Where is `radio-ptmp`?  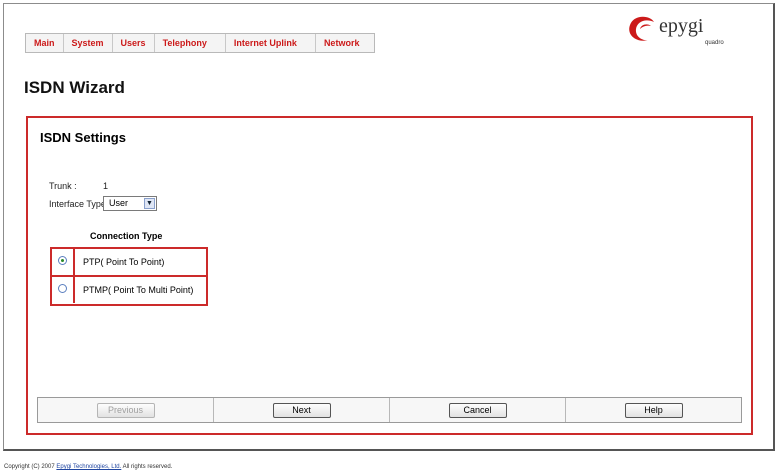
radio-ptmp is located at coordinates (62, 288).